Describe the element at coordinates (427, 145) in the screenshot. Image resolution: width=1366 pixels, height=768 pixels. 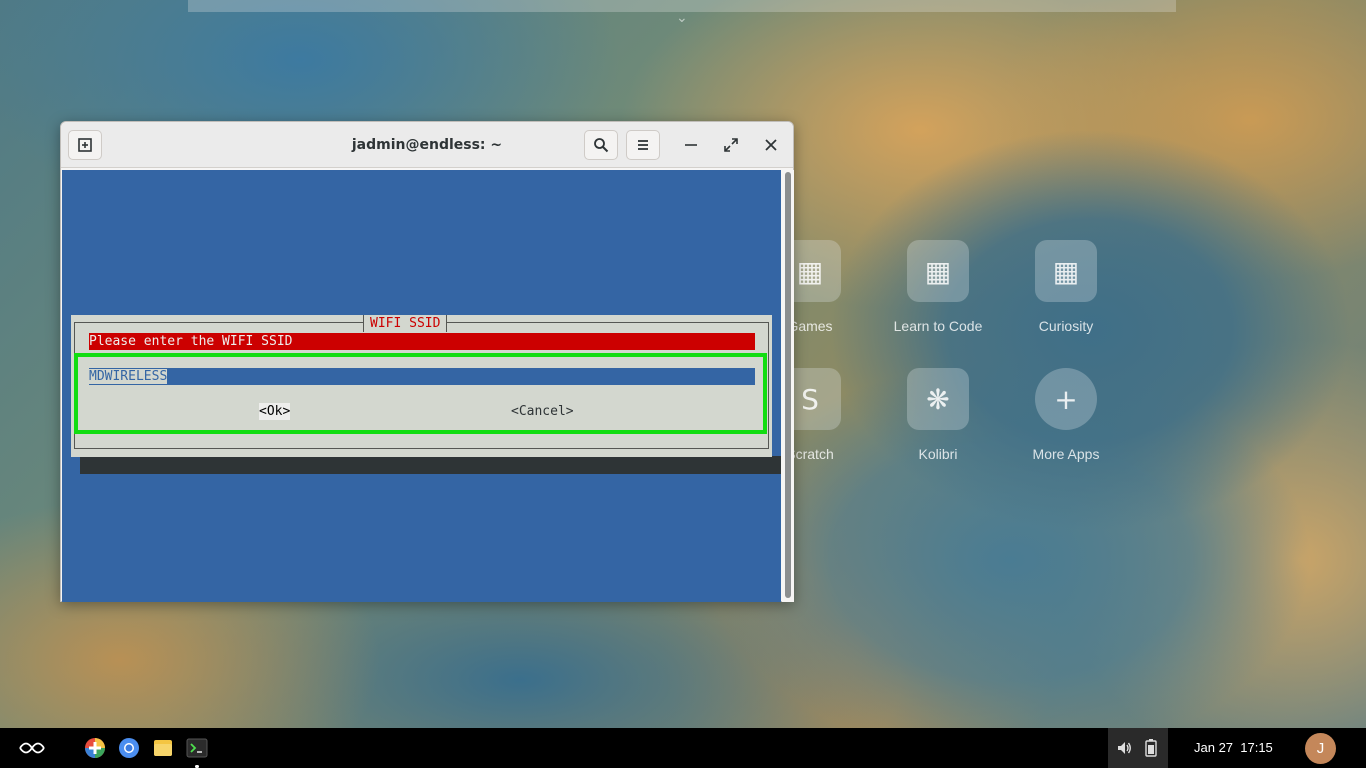
I see `window-titlebar: jadmin@endless: ~` at that location.